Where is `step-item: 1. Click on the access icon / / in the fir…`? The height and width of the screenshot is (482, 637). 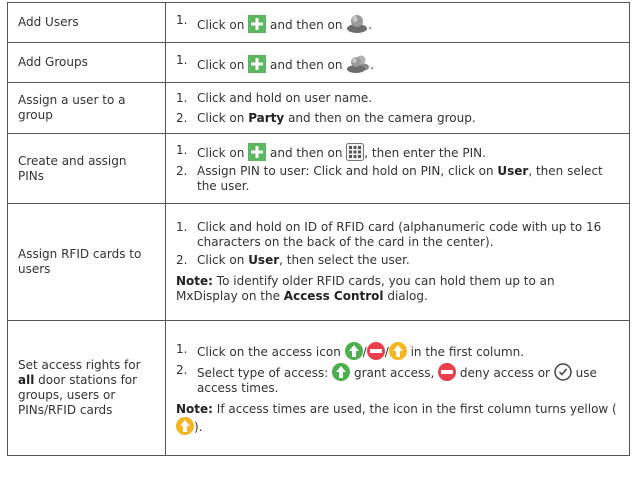 step-item: 1. Click on the access icon / / in the fir… is located at coordinates (397, 350).